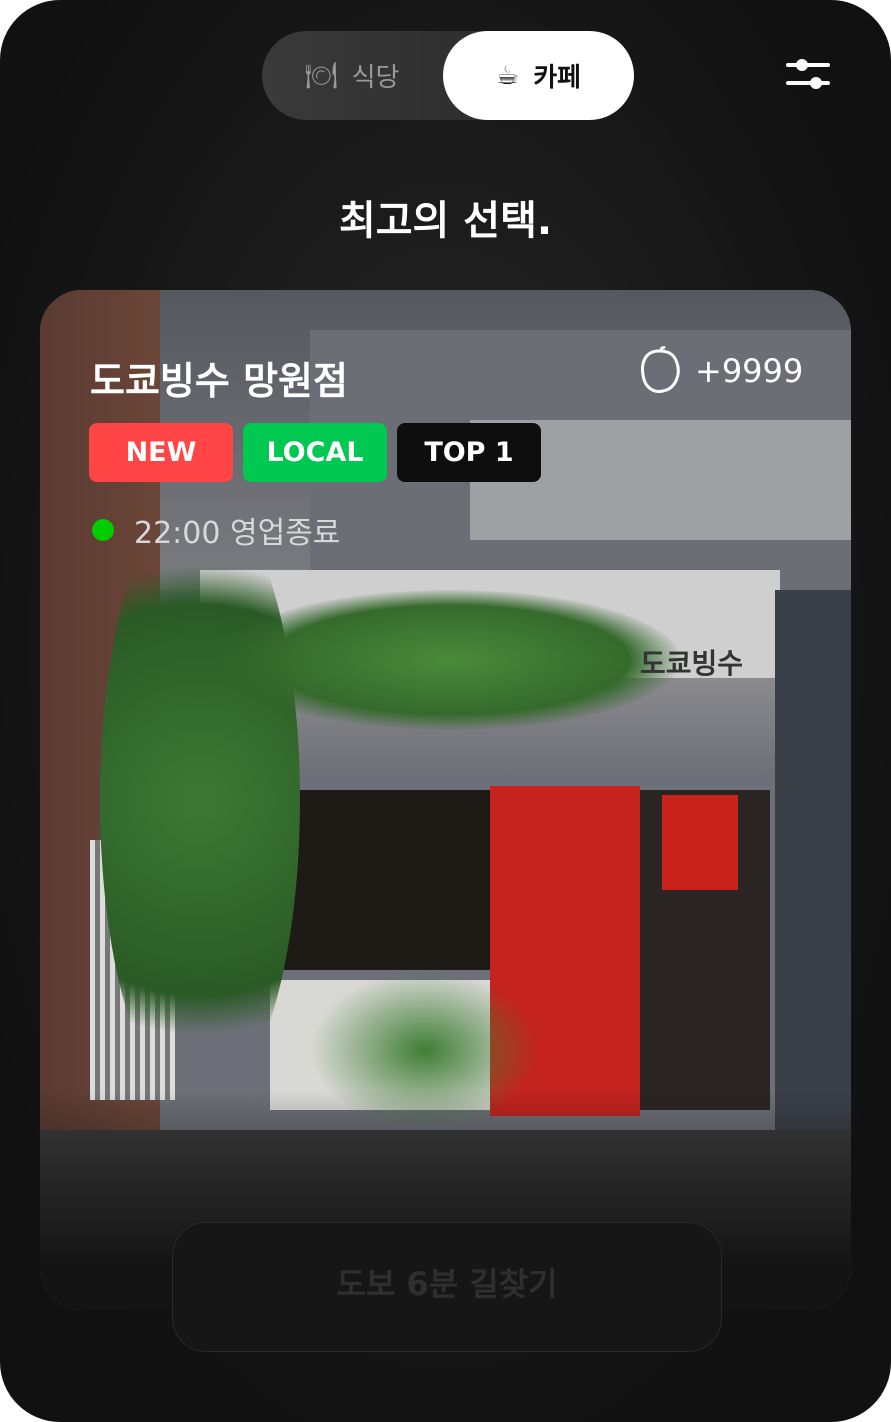 Image resolution: width=891 pixels, height=1422 pixels. What do you see at coordinates (321, 75) in the screenshot?
I see `plate-icon: 🍽` at bounding box center [321, 75].